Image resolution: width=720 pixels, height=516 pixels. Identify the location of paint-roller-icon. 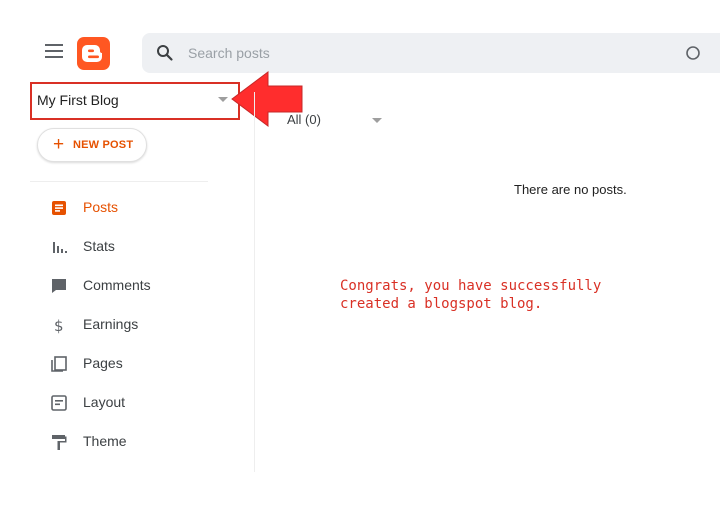
(59, 442).